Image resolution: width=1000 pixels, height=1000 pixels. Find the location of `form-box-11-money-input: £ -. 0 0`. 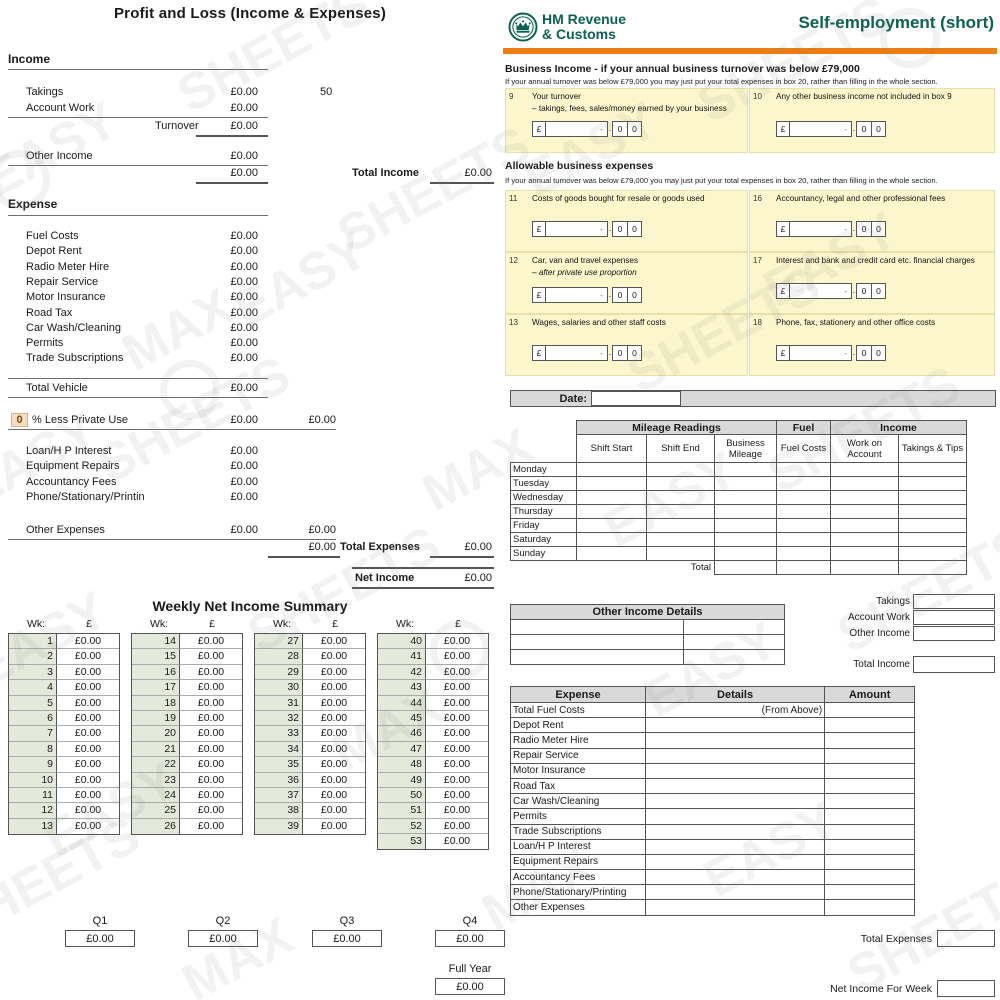

form-box-11-money-input: £ -. 0 0 is located at coordinates (587, 229).